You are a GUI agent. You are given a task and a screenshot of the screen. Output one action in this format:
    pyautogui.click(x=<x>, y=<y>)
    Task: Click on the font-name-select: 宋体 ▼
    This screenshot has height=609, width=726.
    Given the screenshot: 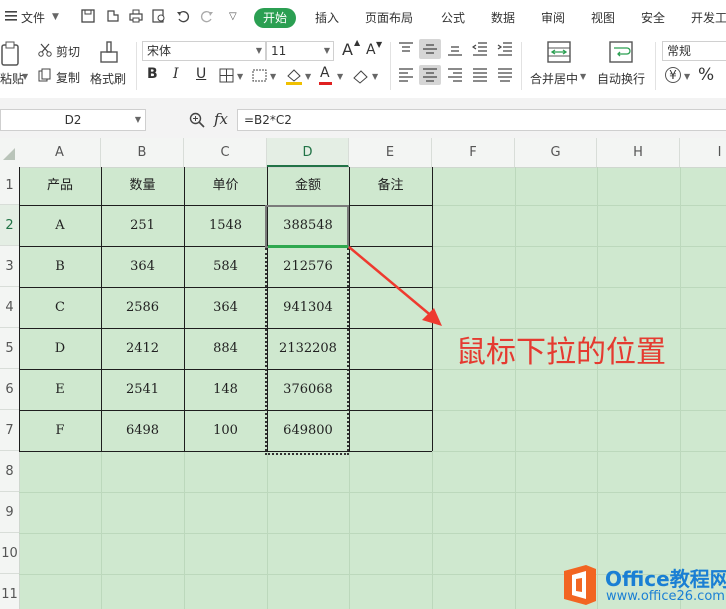 What is the action you would take?
    pyautogui.click(x=204, y=51)
    